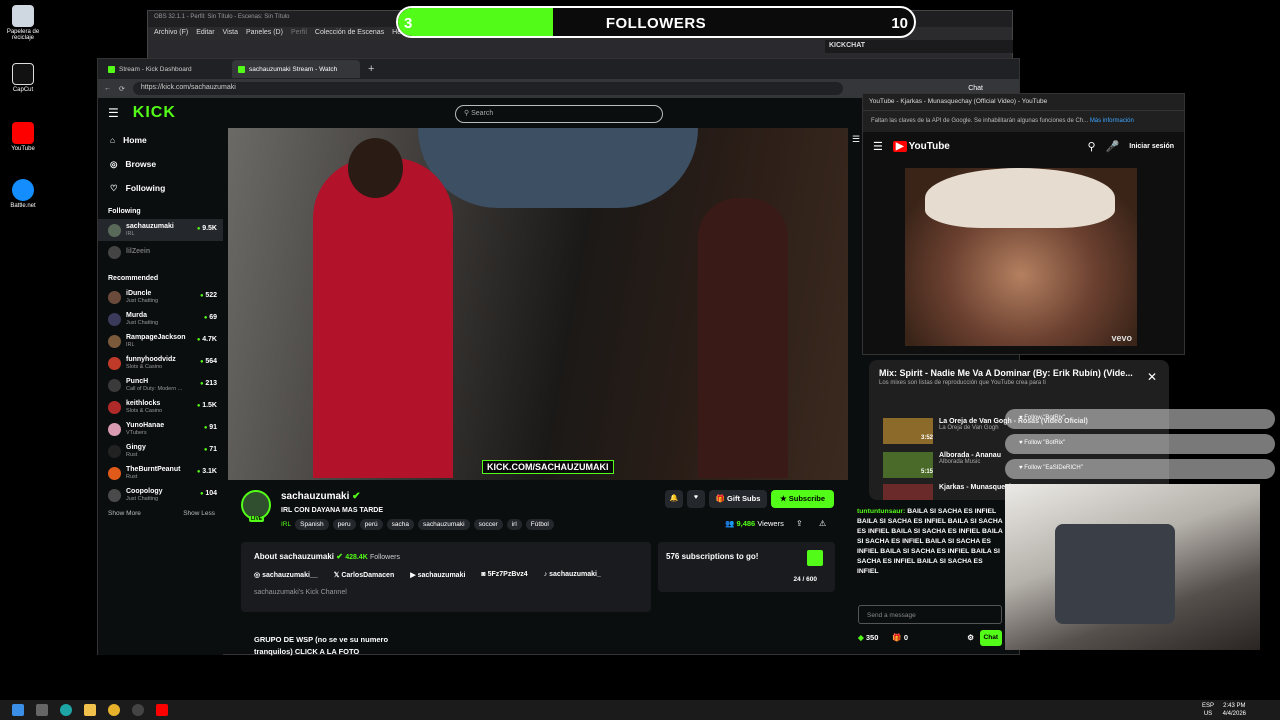 The height and width of the screenshot is (720, 1280). I want to click on chat-send-button: Chat, so click(990, 638).